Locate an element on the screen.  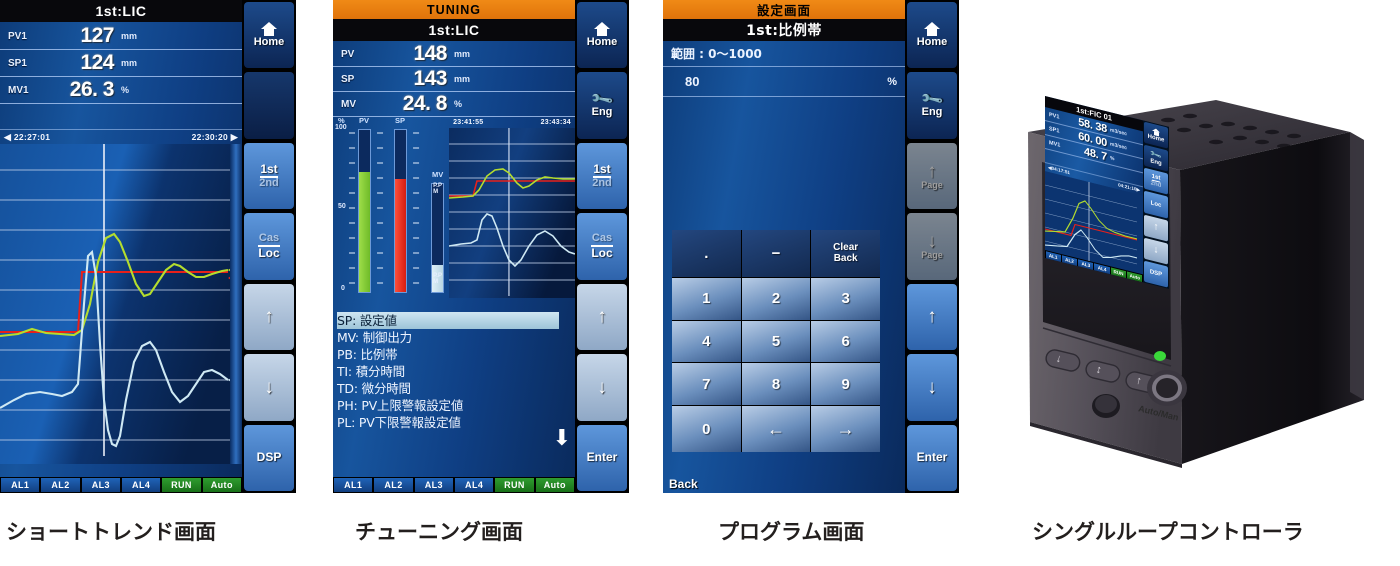
tuning-trend-end: 23:43:34 is located at coordinates (555, 122).